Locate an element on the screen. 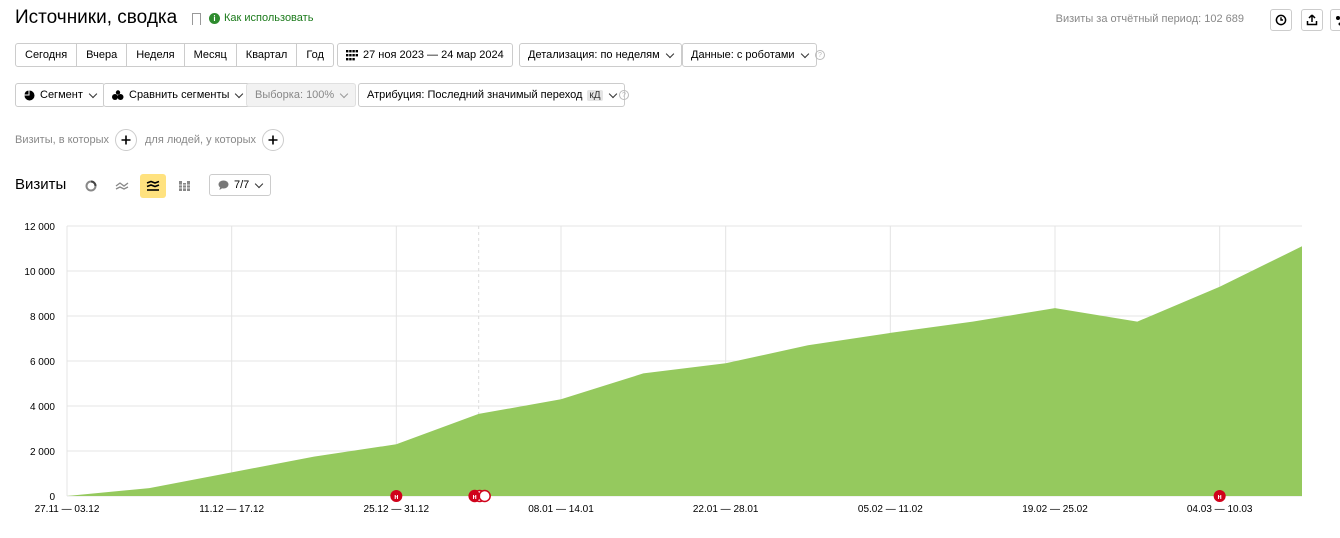 This screenshot has height=538, width=1340. y-axis-labels: 0 2 000 4 000 6 000 8 000 10 000 12 000 is located at coordinates (39, 362).